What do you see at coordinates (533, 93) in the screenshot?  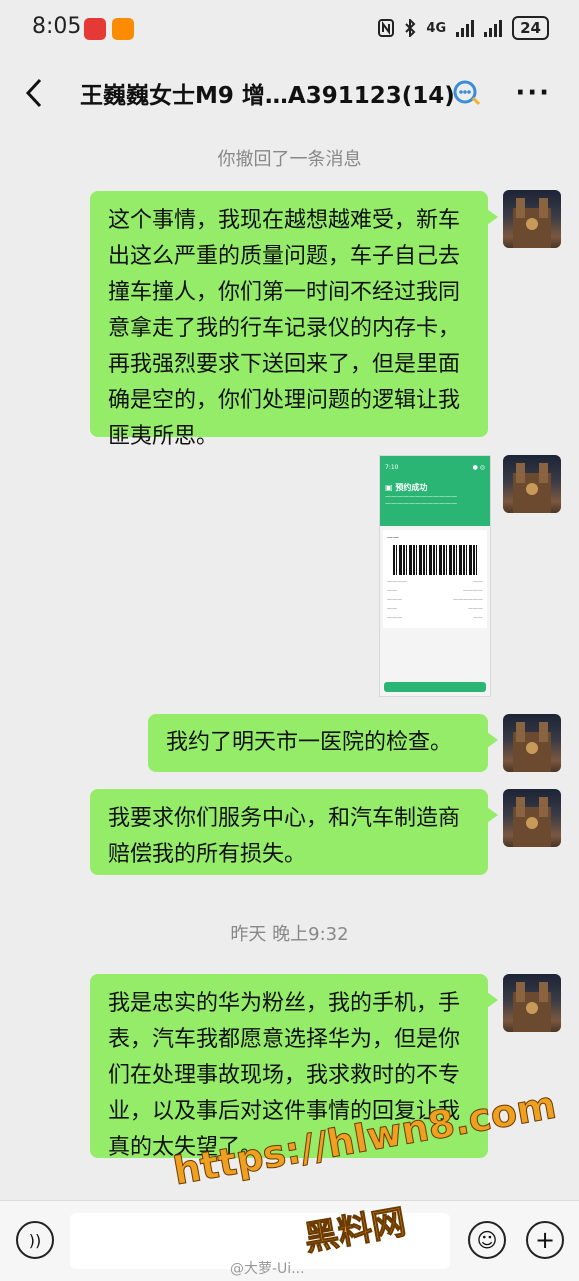 I see `more-icon: ···` at bounding box center [533, 93].